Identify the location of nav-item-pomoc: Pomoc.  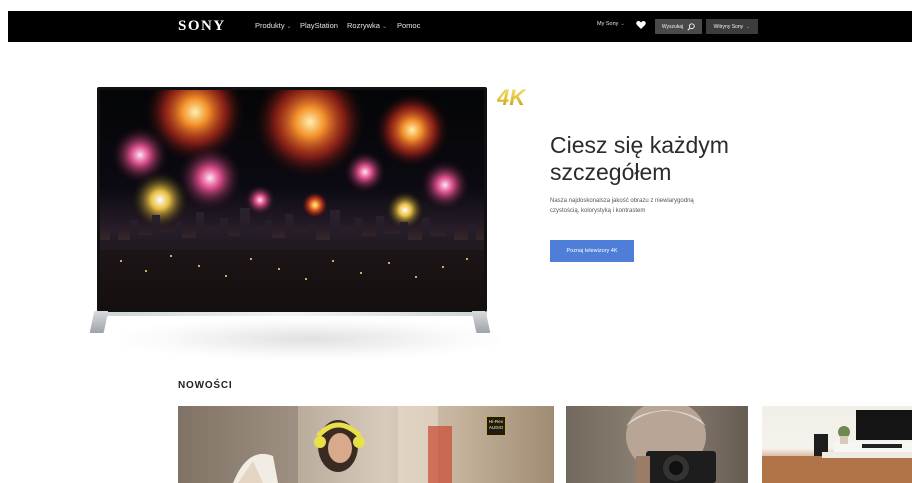
(408, 25).